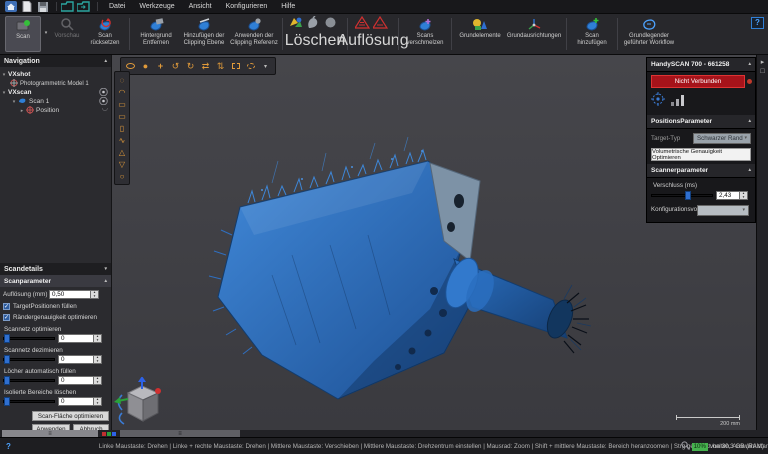  What do you see at coordinates (29, 380) in the screenshot?
I see `fill-holes-slider` at bounding box center [29, 380].